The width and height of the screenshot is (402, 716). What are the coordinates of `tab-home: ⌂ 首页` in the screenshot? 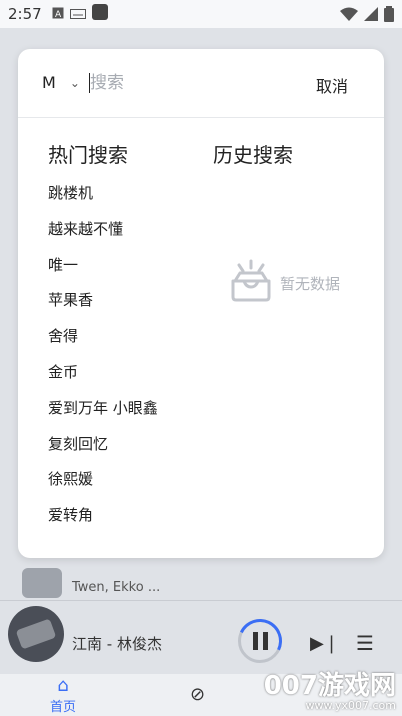 It's located at (63, 695).